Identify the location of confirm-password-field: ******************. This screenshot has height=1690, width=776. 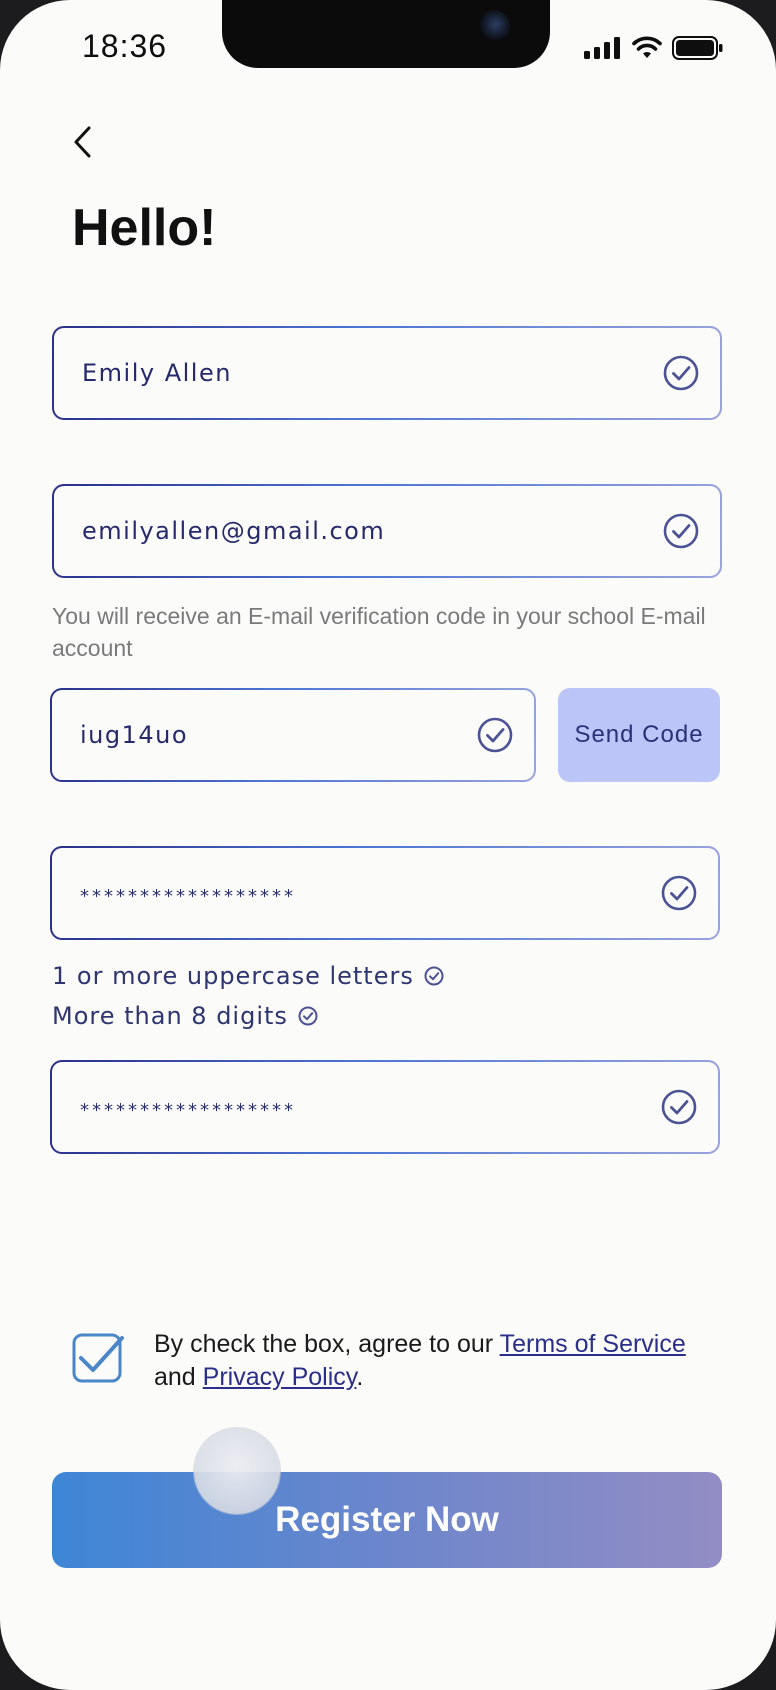
(385, 1107).